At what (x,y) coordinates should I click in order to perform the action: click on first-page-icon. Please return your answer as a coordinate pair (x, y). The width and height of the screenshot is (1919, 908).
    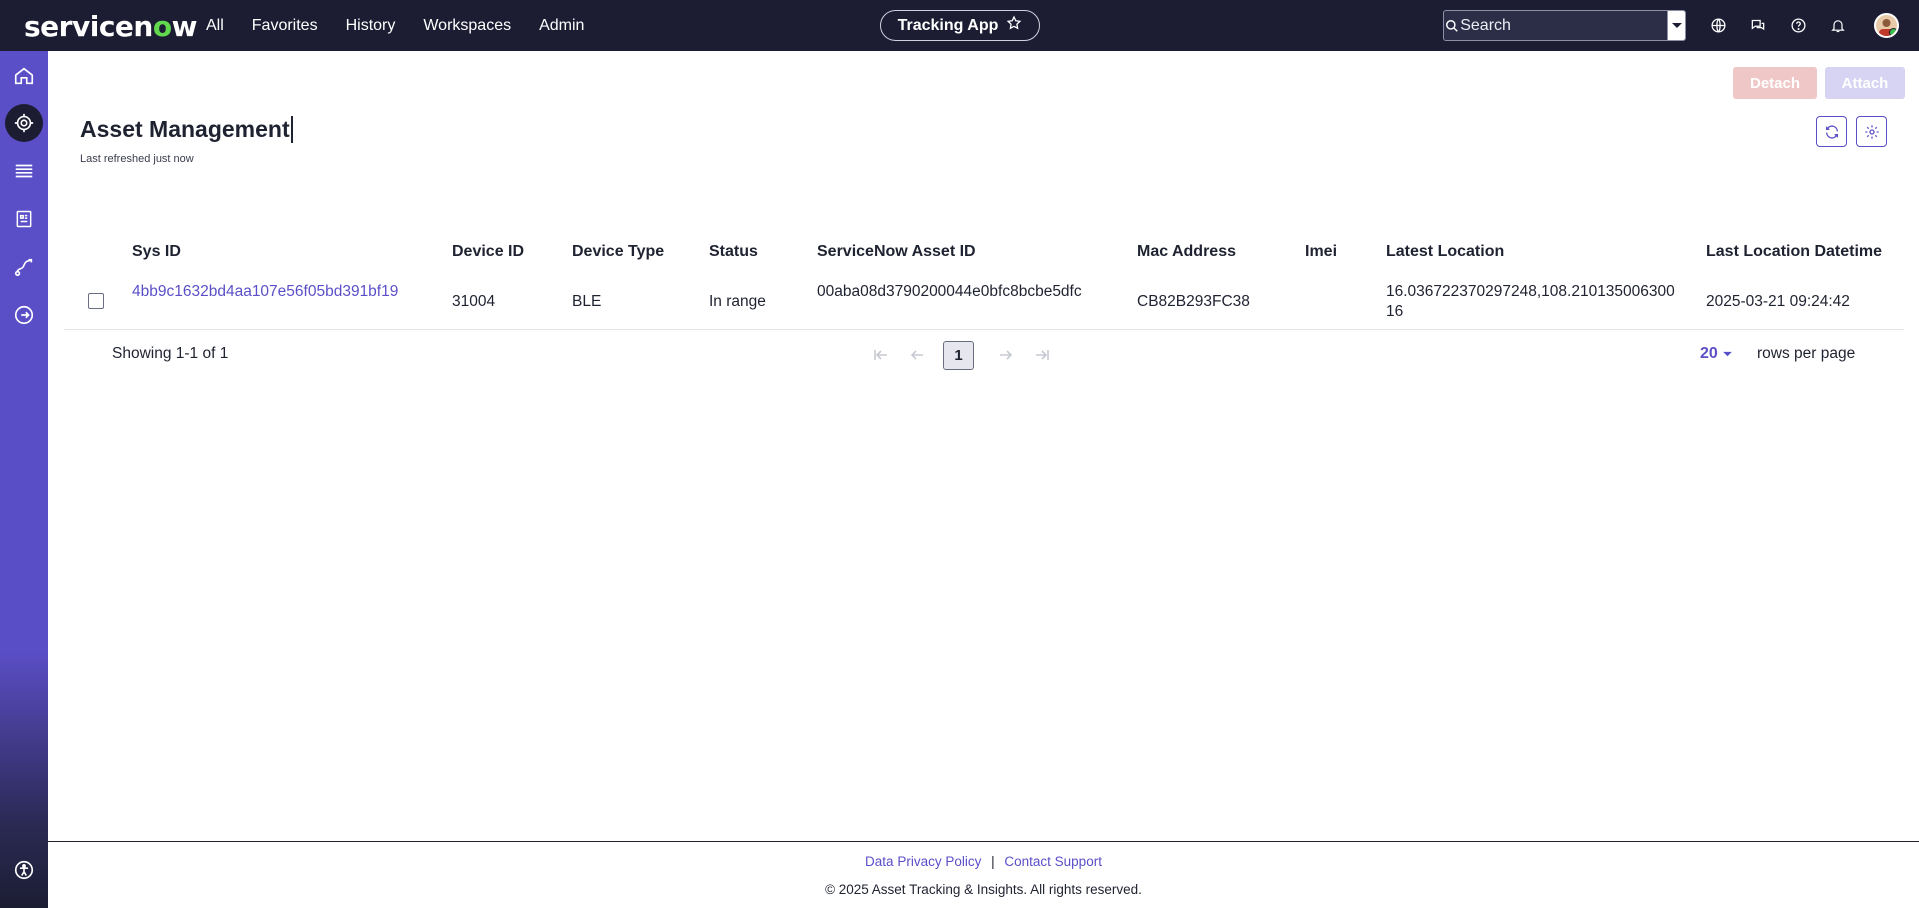
    Looking at the image, I should click on (880, 355).